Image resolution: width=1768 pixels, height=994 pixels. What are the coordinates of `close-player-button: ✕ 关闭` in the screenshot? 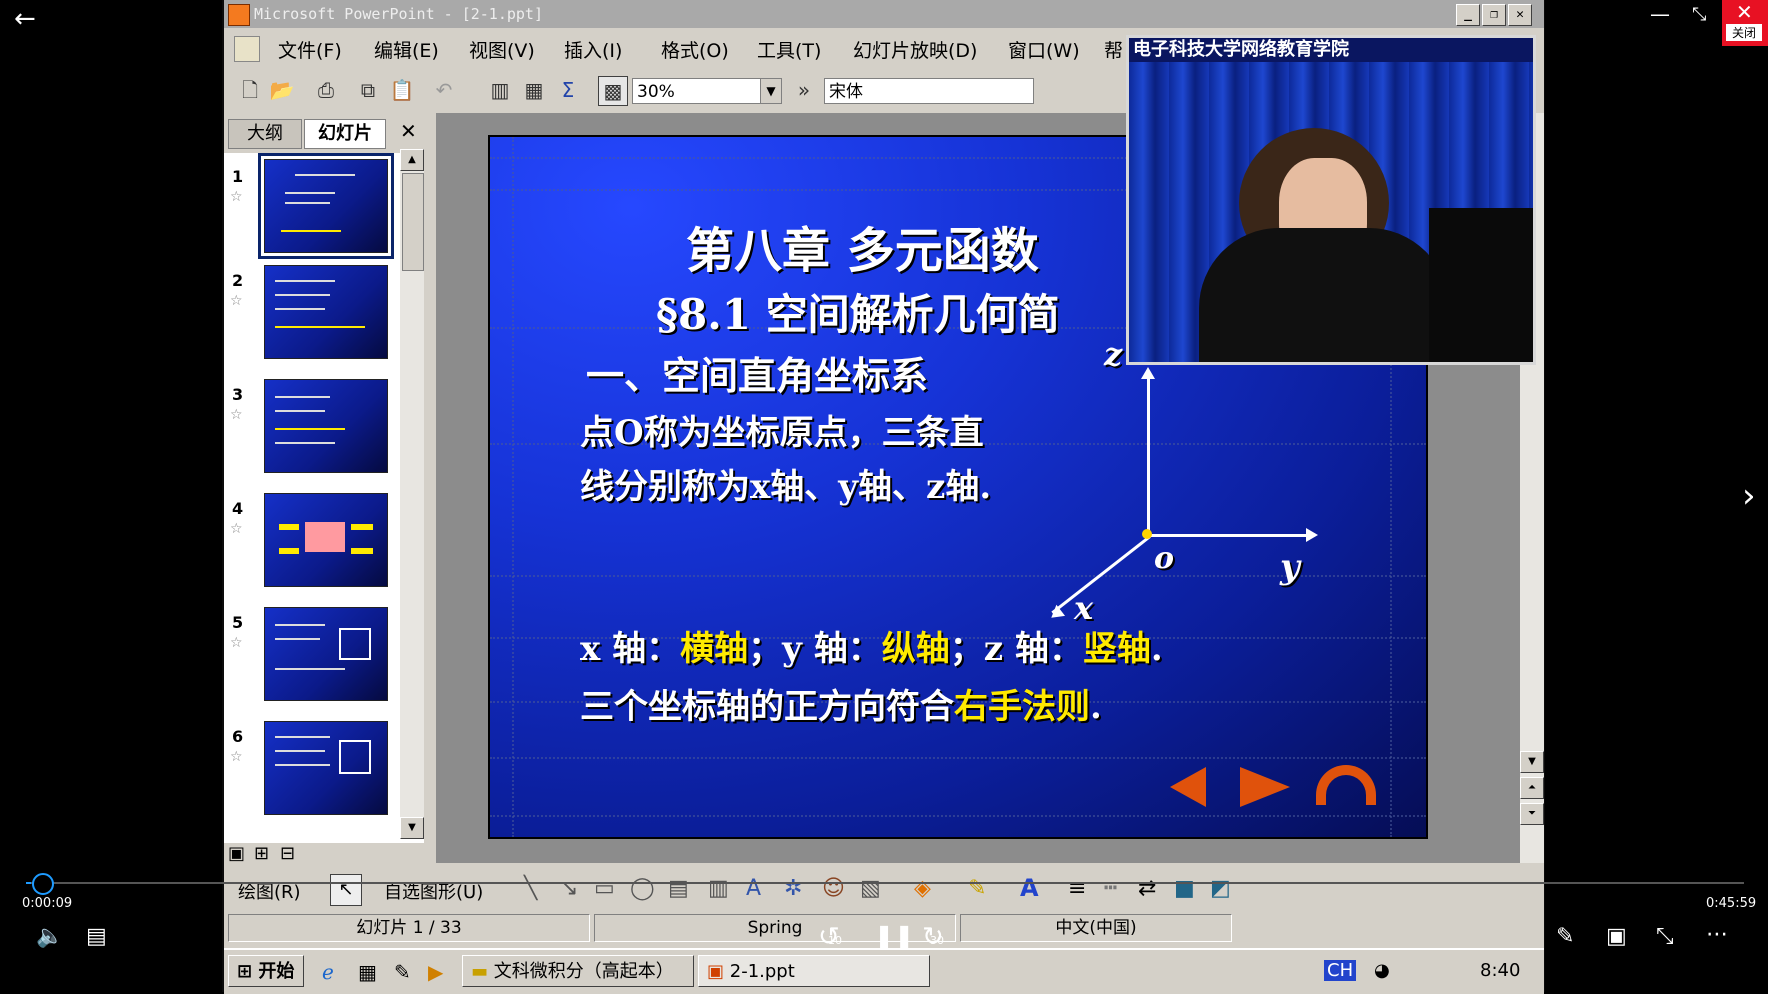 It's located at (1745, 23).